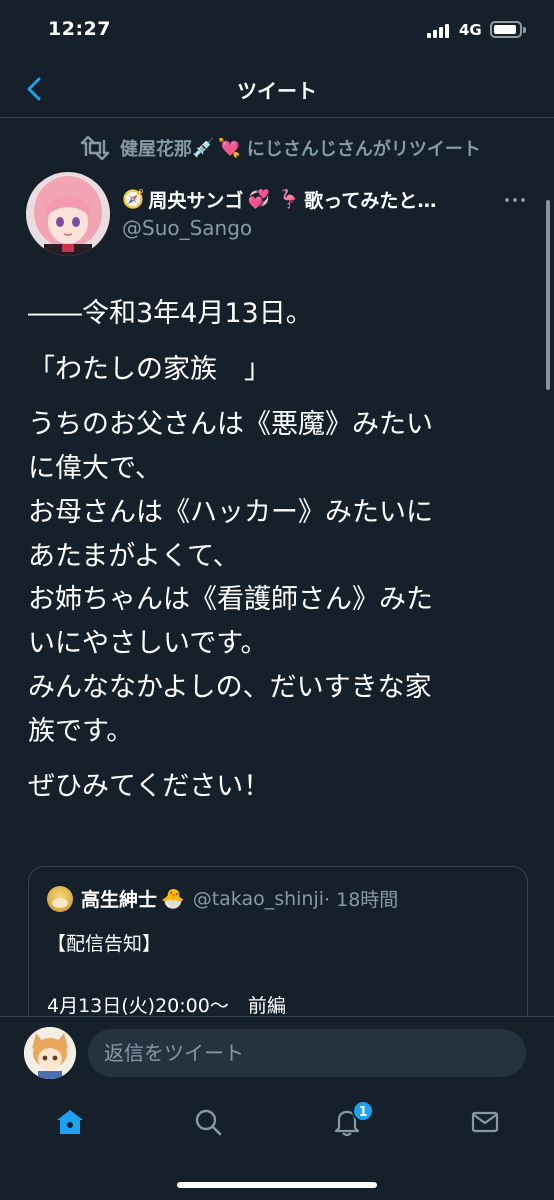 The height and width of the screenshot is (1200, 554). What do you see at coordinates (95, 148) in the screenshot?
I see `retweet-icon` at bounding box center [95, 148].